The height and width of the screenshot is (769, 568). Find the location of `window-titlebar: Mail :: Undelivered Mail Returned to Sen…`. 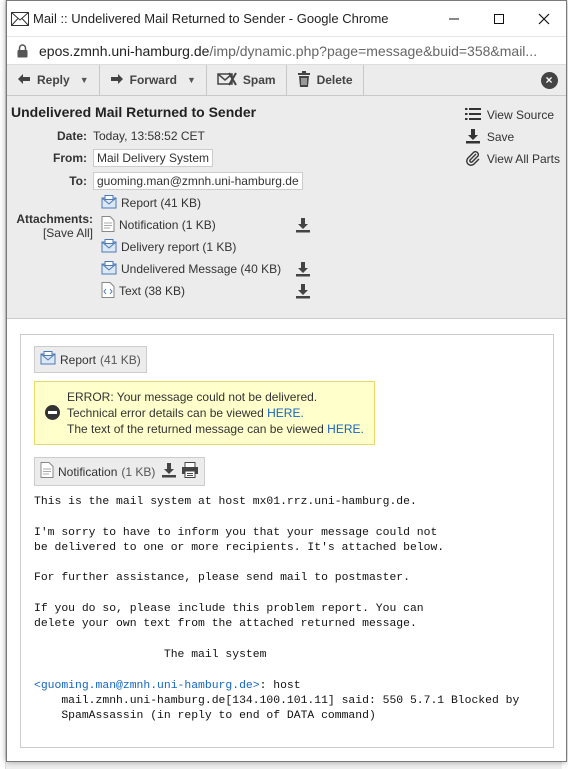

window-titlebar: Mail :: Undelivered Mail Returned to Sen… is located at coordinates (286, 19).